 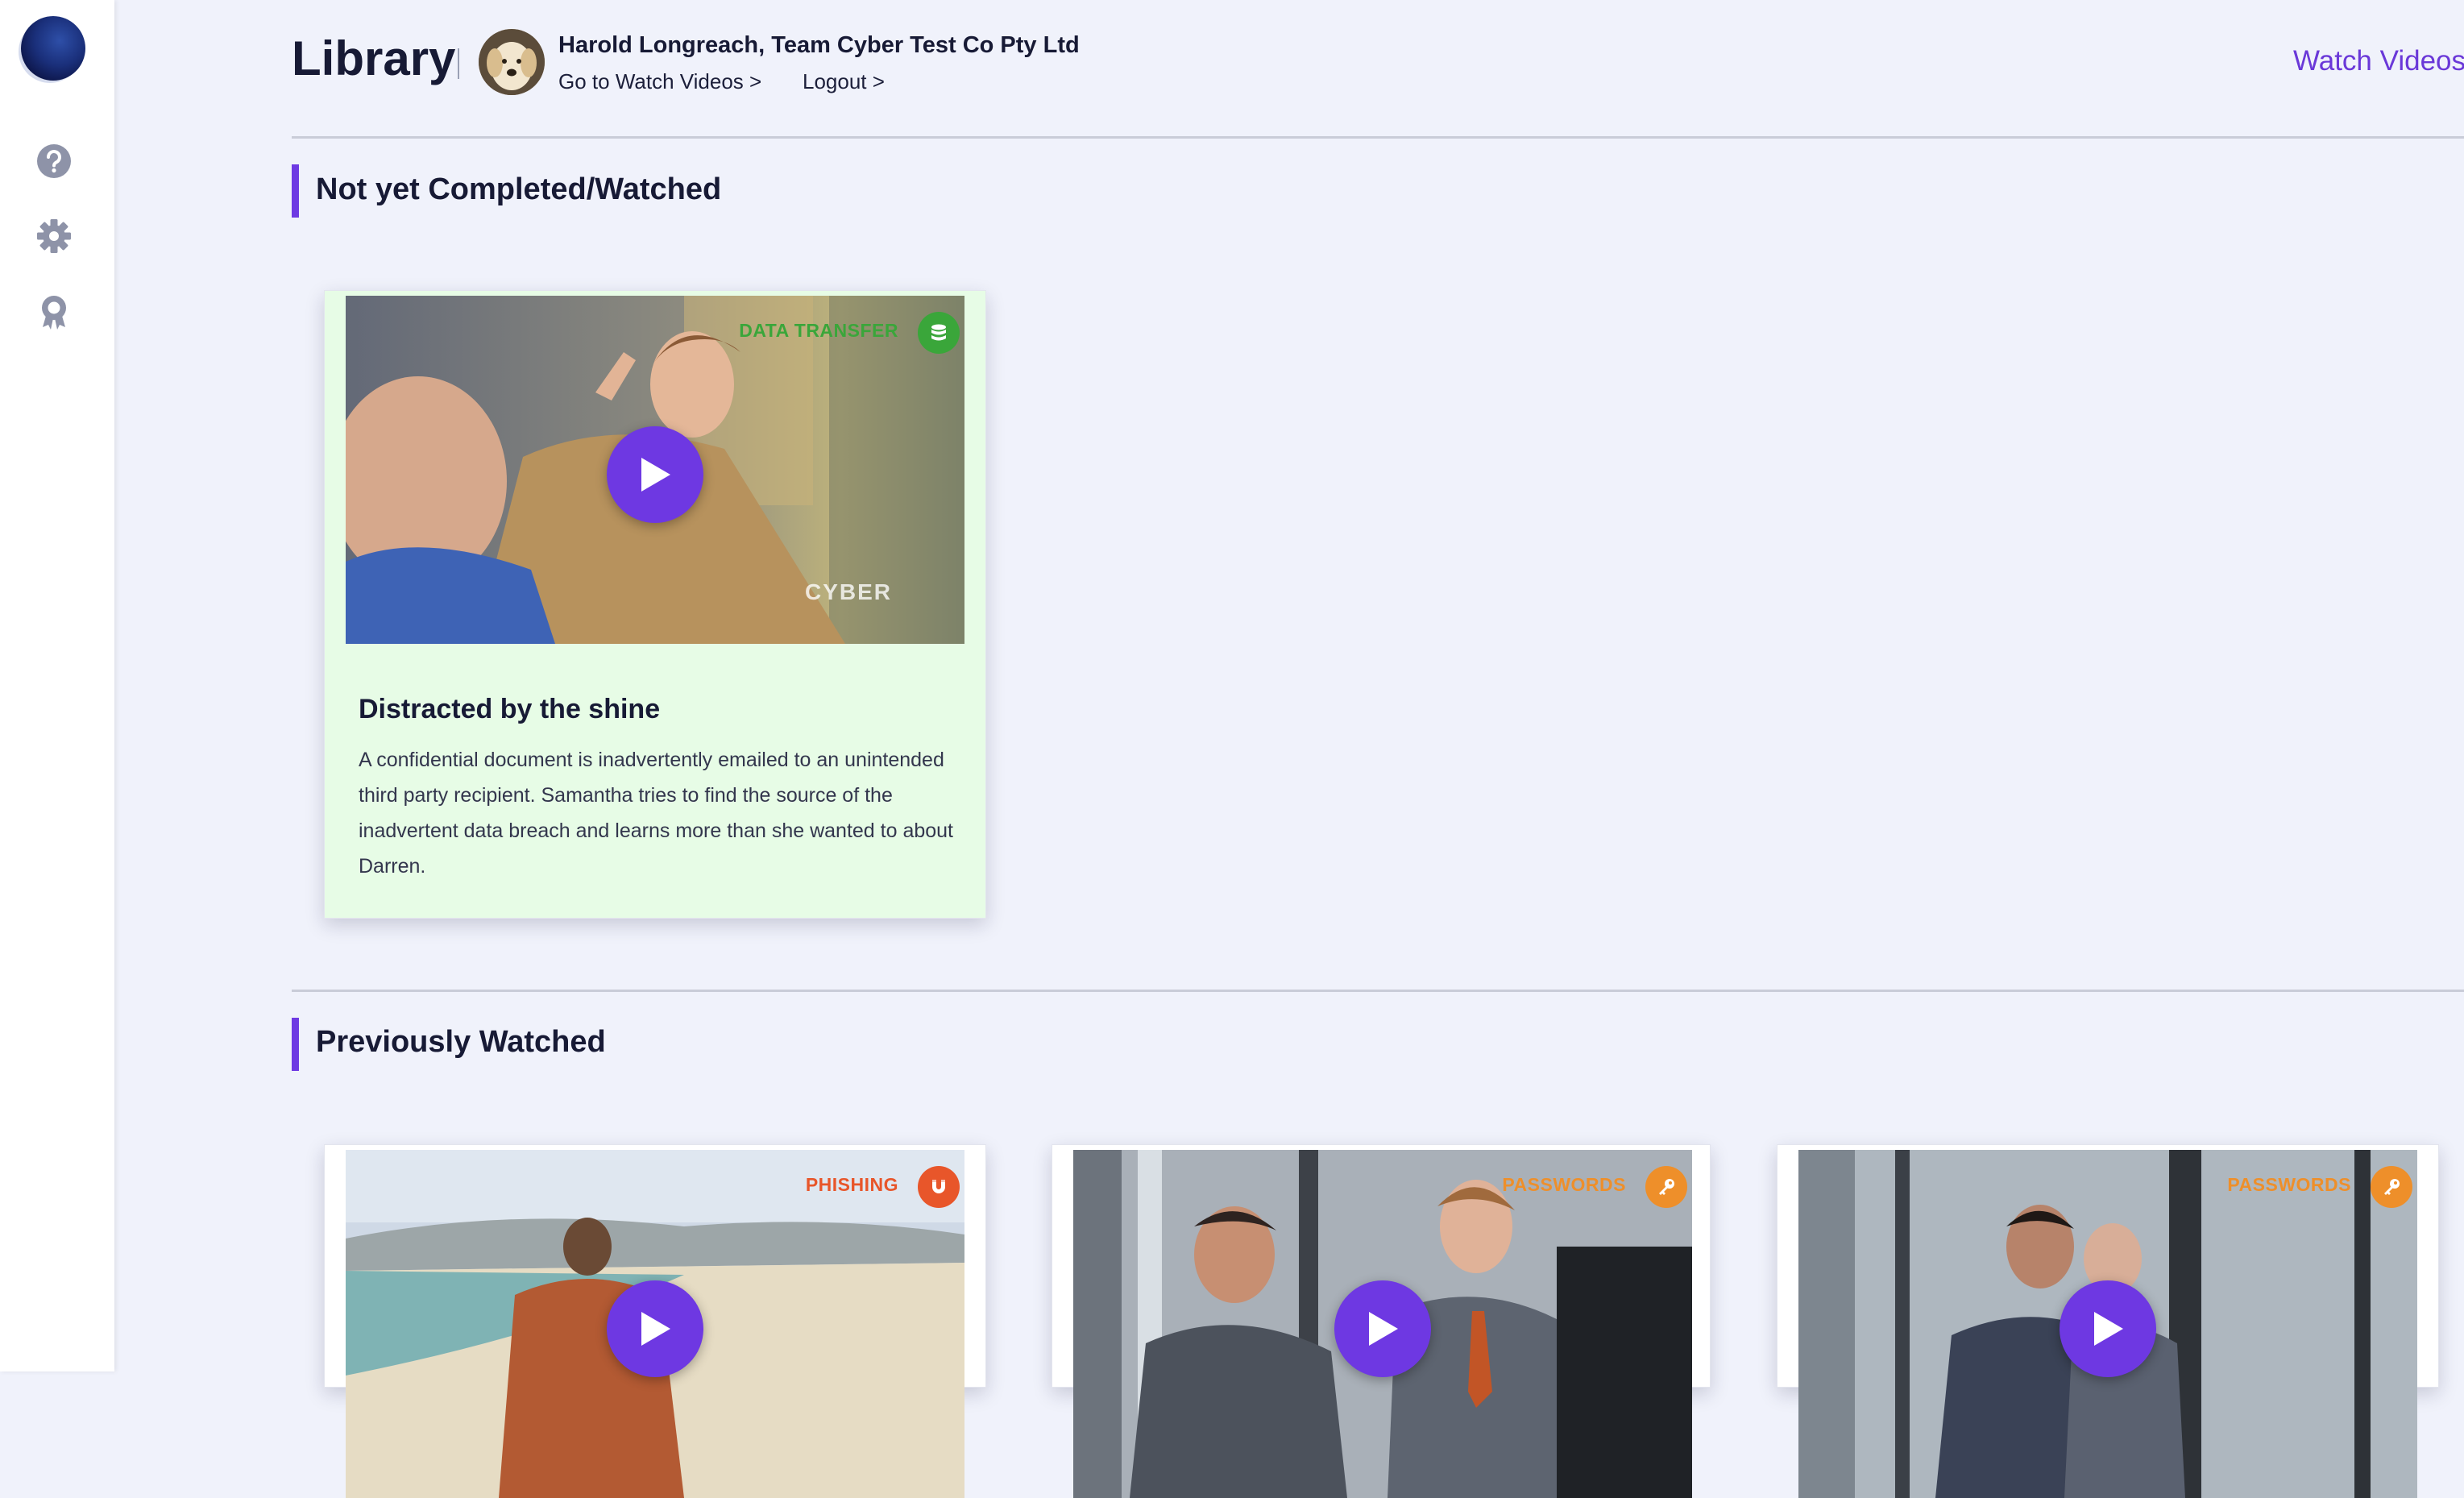 I want to click on card-title: Distracted by the shine, so click(x=510, y=709).